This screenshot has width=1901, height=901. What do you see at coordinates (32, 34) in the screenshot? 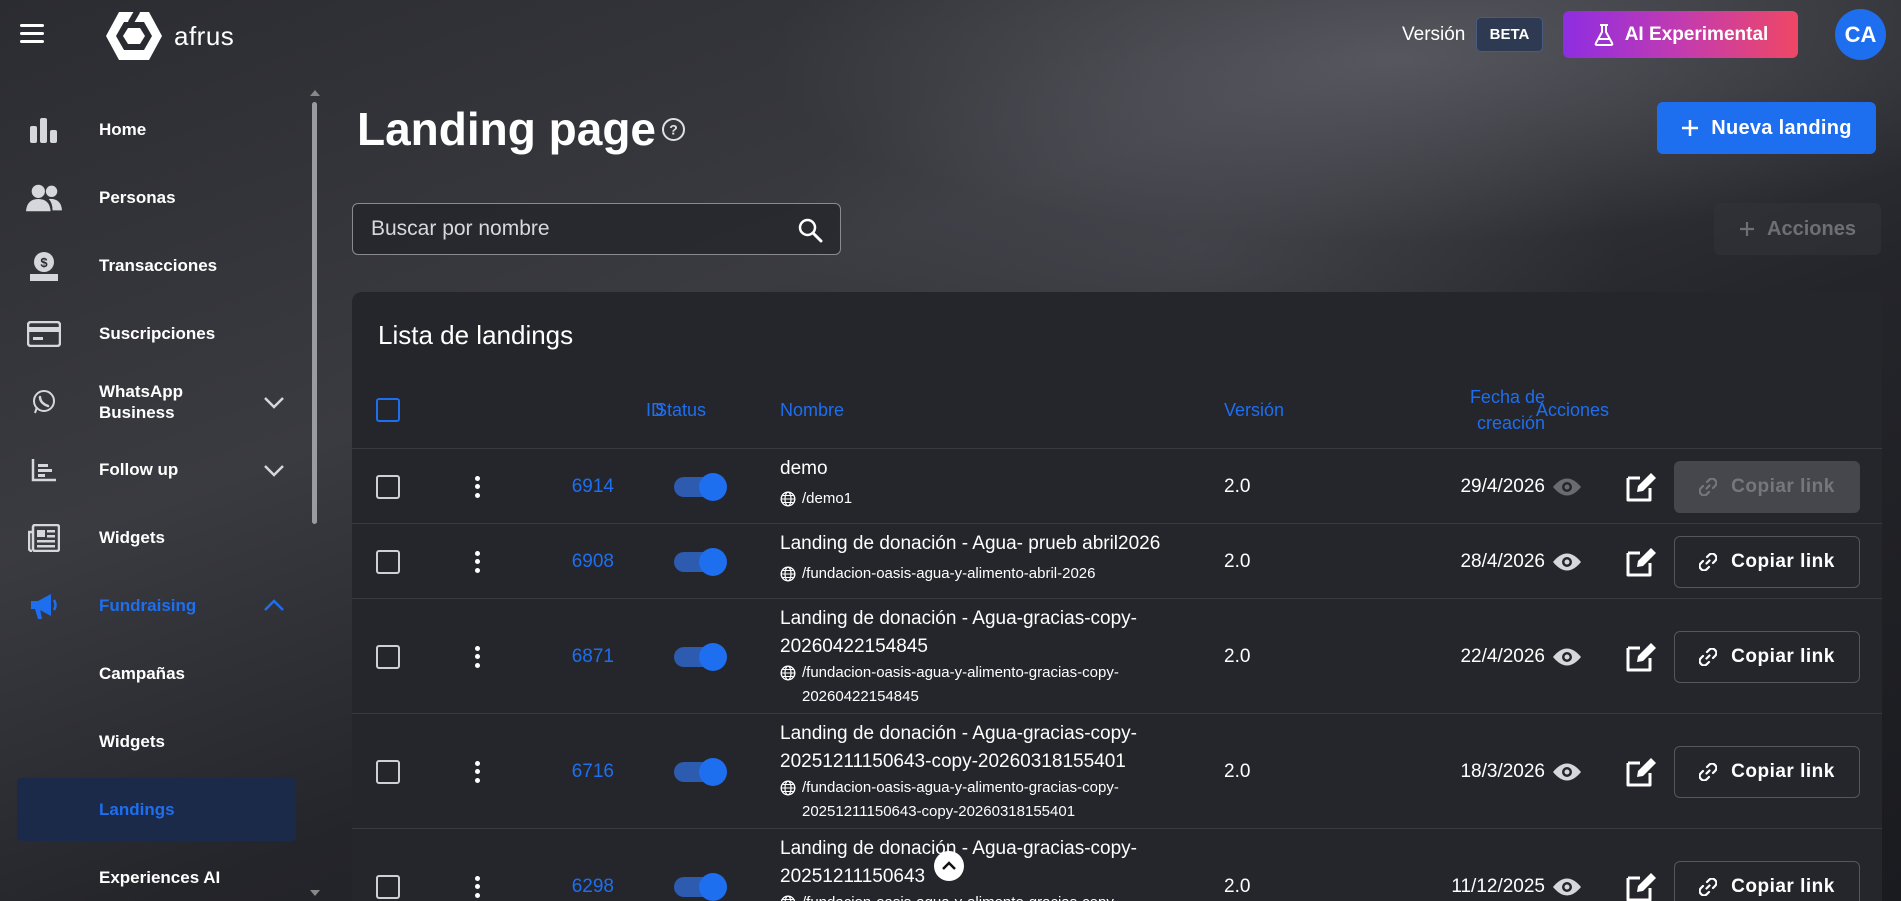
I see `menu-icon` at bounding box center [32, 34].